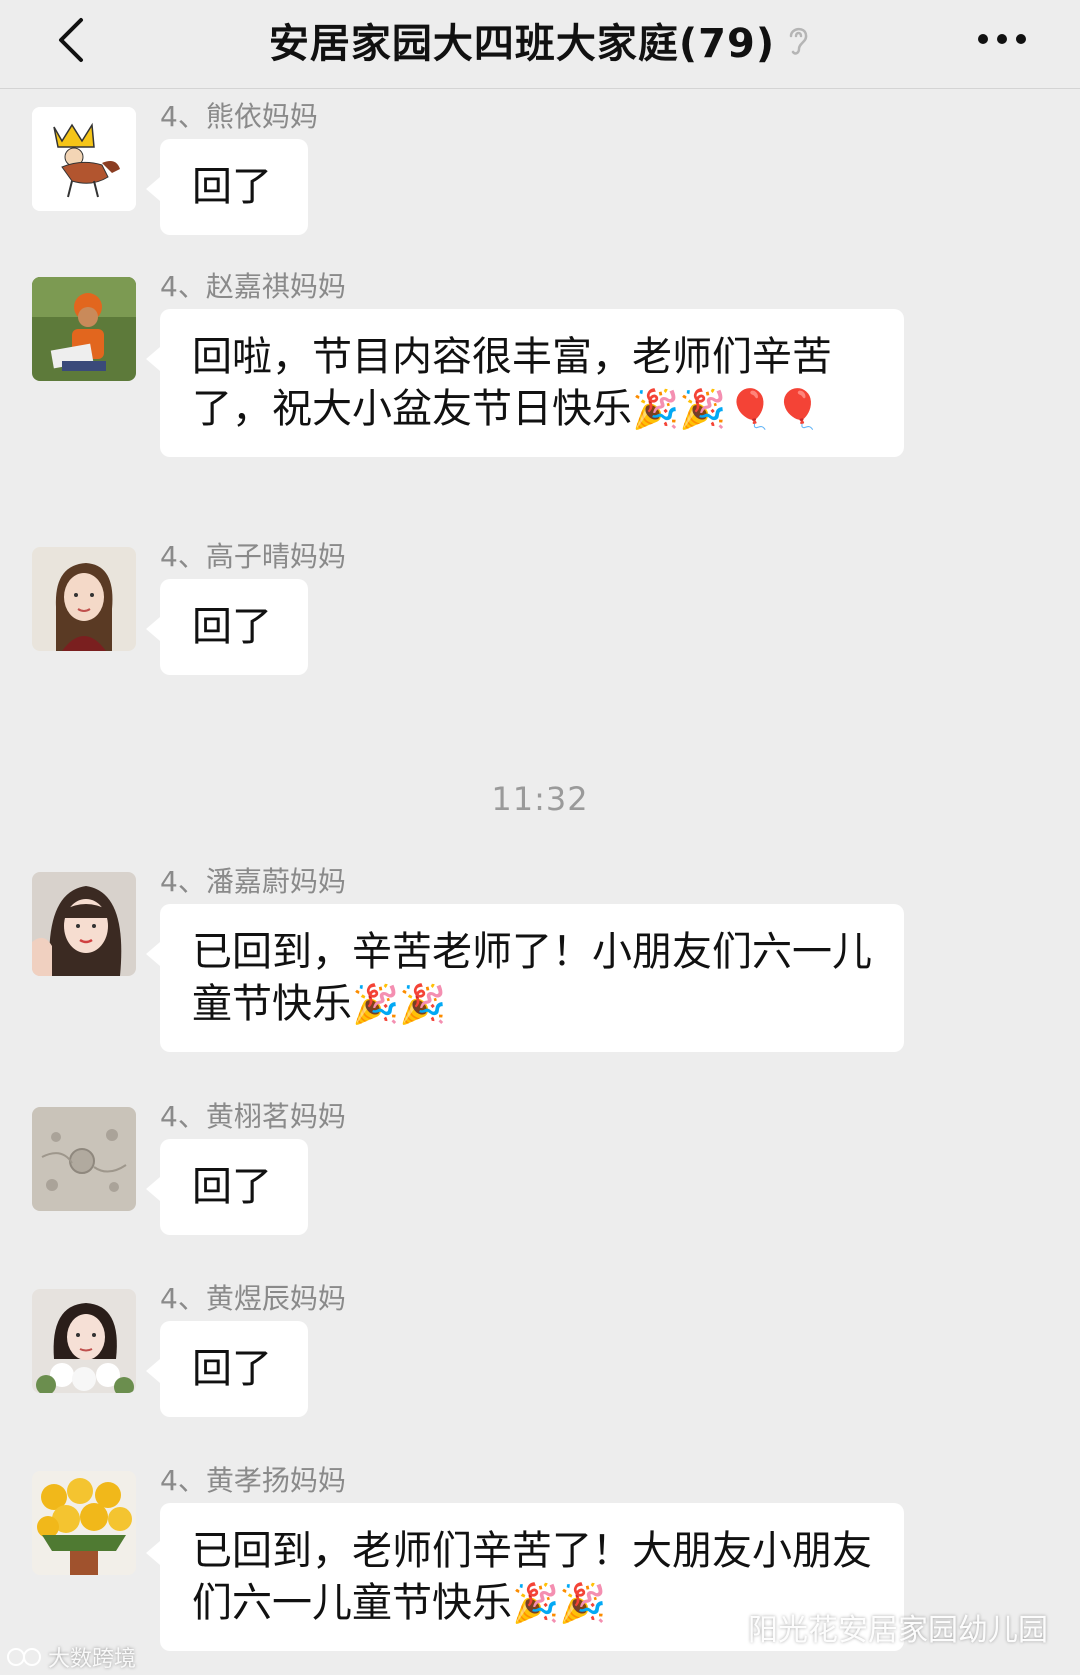 The width and height of the screenshot is (1080, 1675). I want to click on timestamp: 11:32, so click(540, 799).